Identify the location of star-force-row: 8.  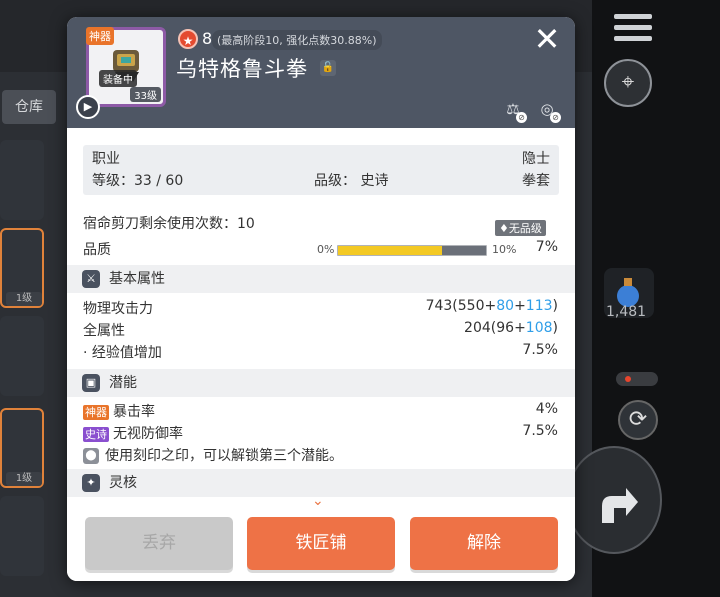
(207, 38).